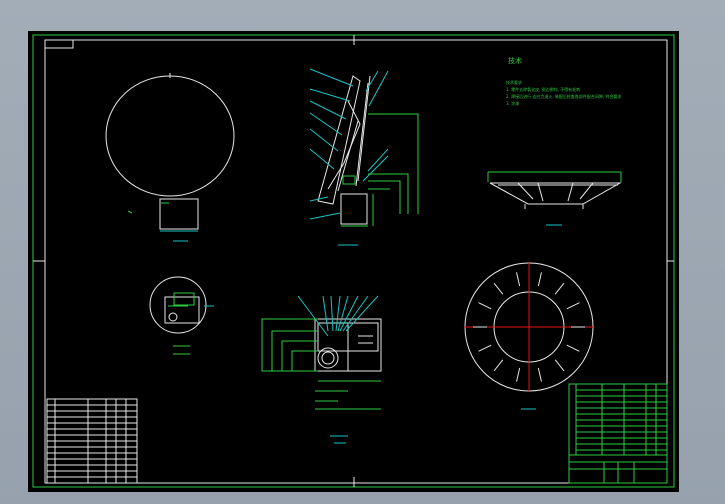 This screenshot has width=725, height=504. What do you see at coordinates (514, 82) in the screenshot?
I see `tech-line-1: 技术要求` at bounding box center [514, 82].